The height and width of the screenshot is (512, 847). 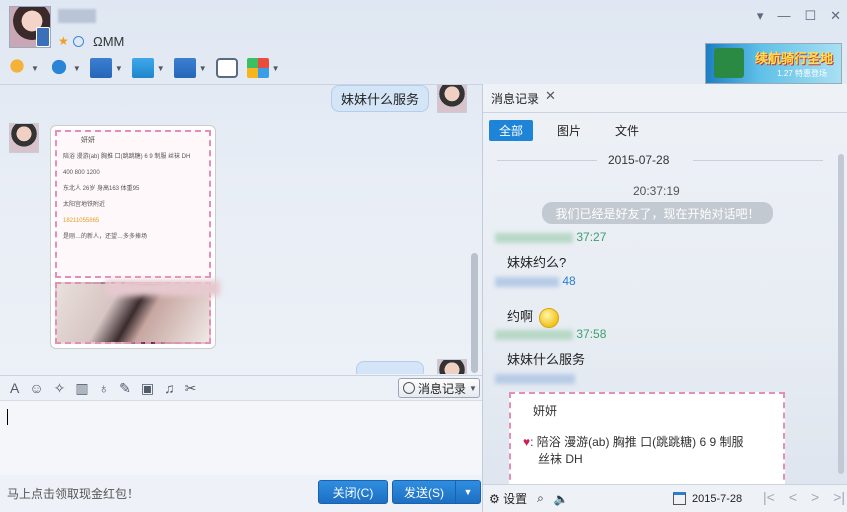 I want to click on next-page-icon: >, so click(x=815, y=497).